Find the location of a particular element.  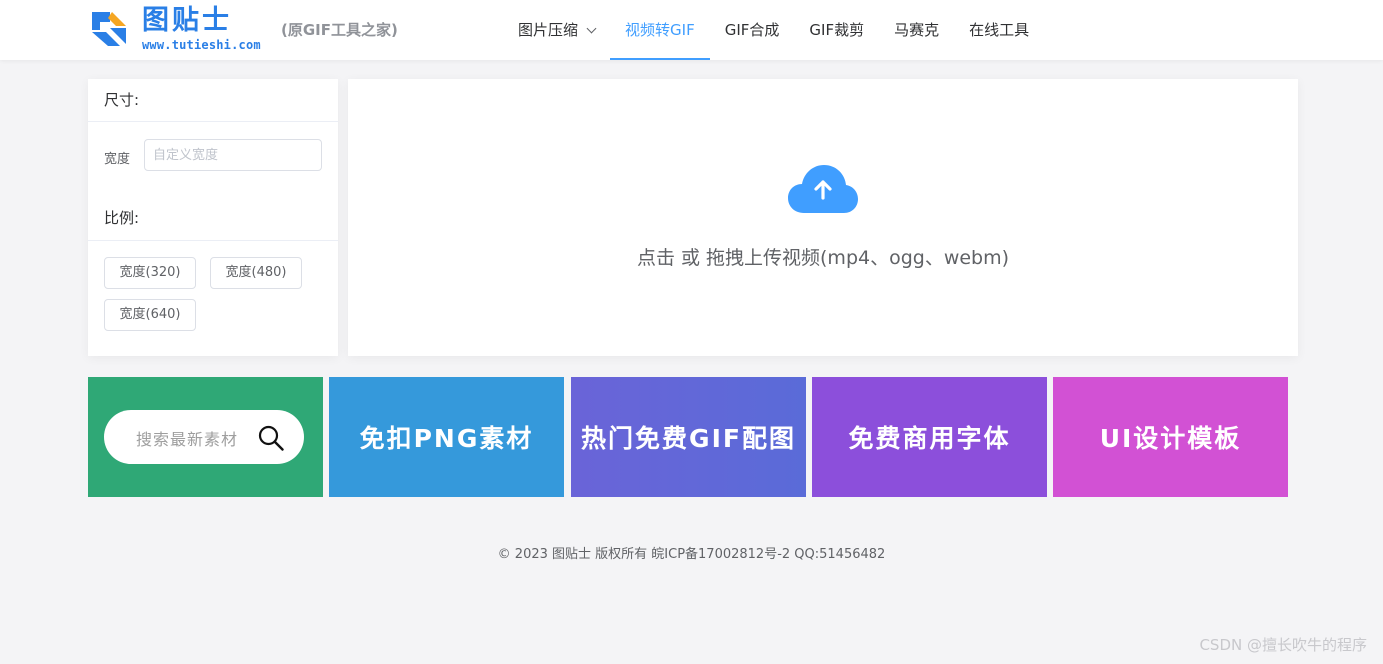

width-label: 宽度 is located at coordinates (117, 159).